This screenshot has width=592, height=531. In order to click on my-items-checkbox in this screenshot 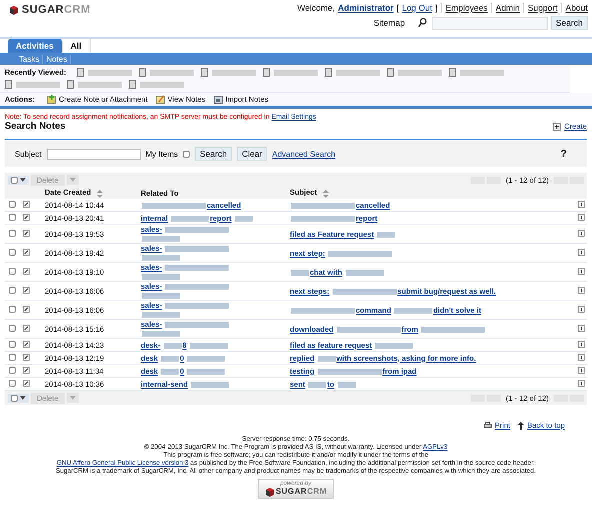, I will do `click(186, 154)`.